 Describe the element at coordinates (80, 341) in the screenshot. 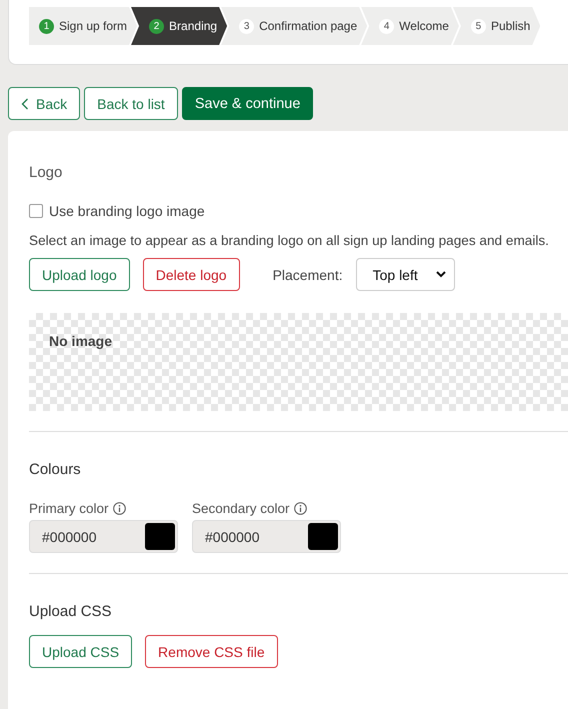

I see `no-image-label: No image` at that location.